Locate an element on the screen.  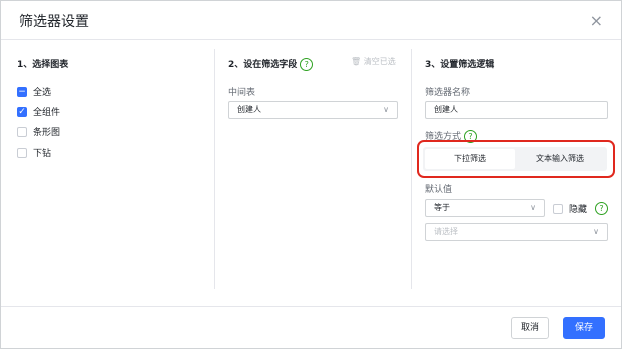
close-icon: × is located at coordinates (596, 20).